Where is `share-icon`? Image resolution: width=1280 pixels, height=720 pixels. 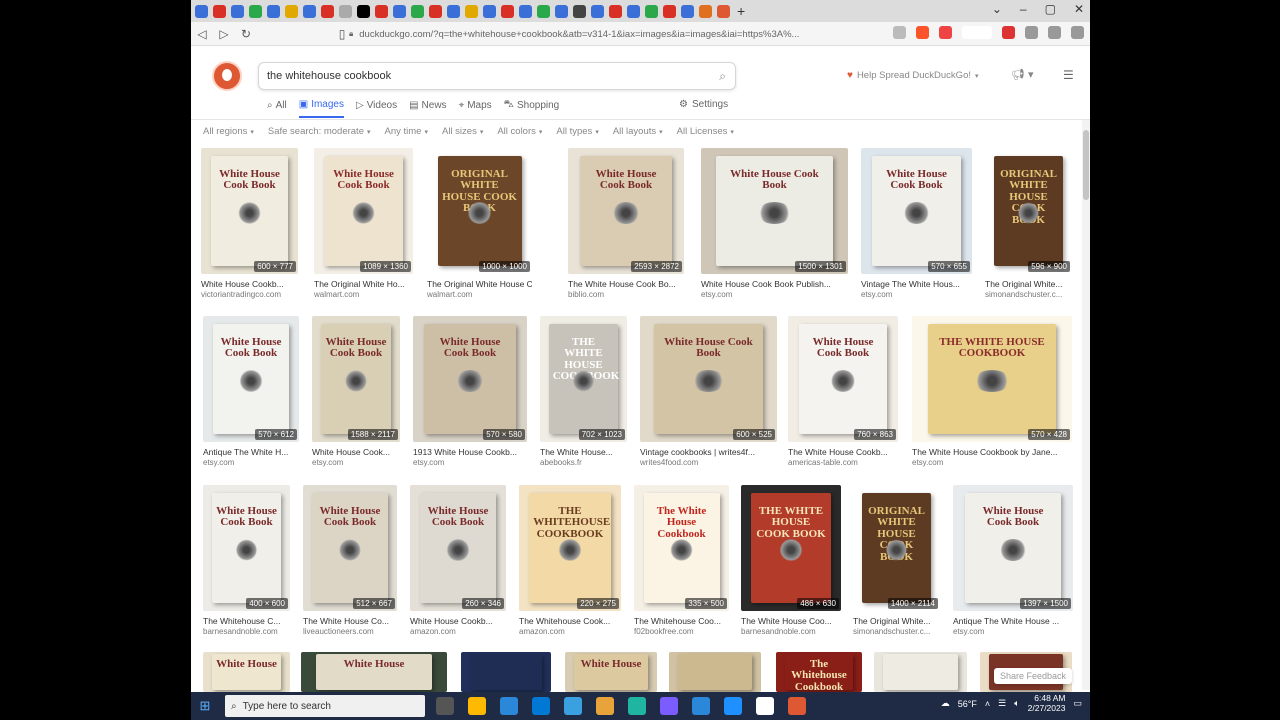
share-icon is located at coordinates (899, 32).